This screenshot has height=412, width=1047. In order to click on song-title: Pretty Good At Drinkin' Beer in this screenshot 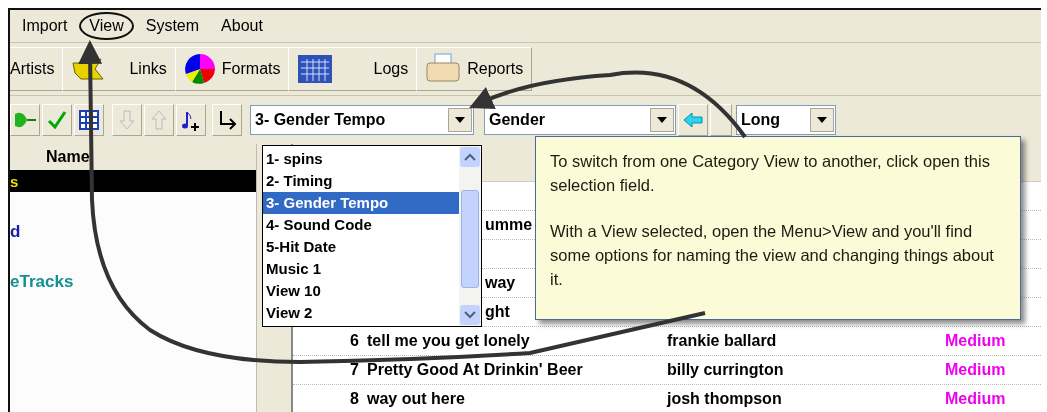, I will do `click(475, 370)`.